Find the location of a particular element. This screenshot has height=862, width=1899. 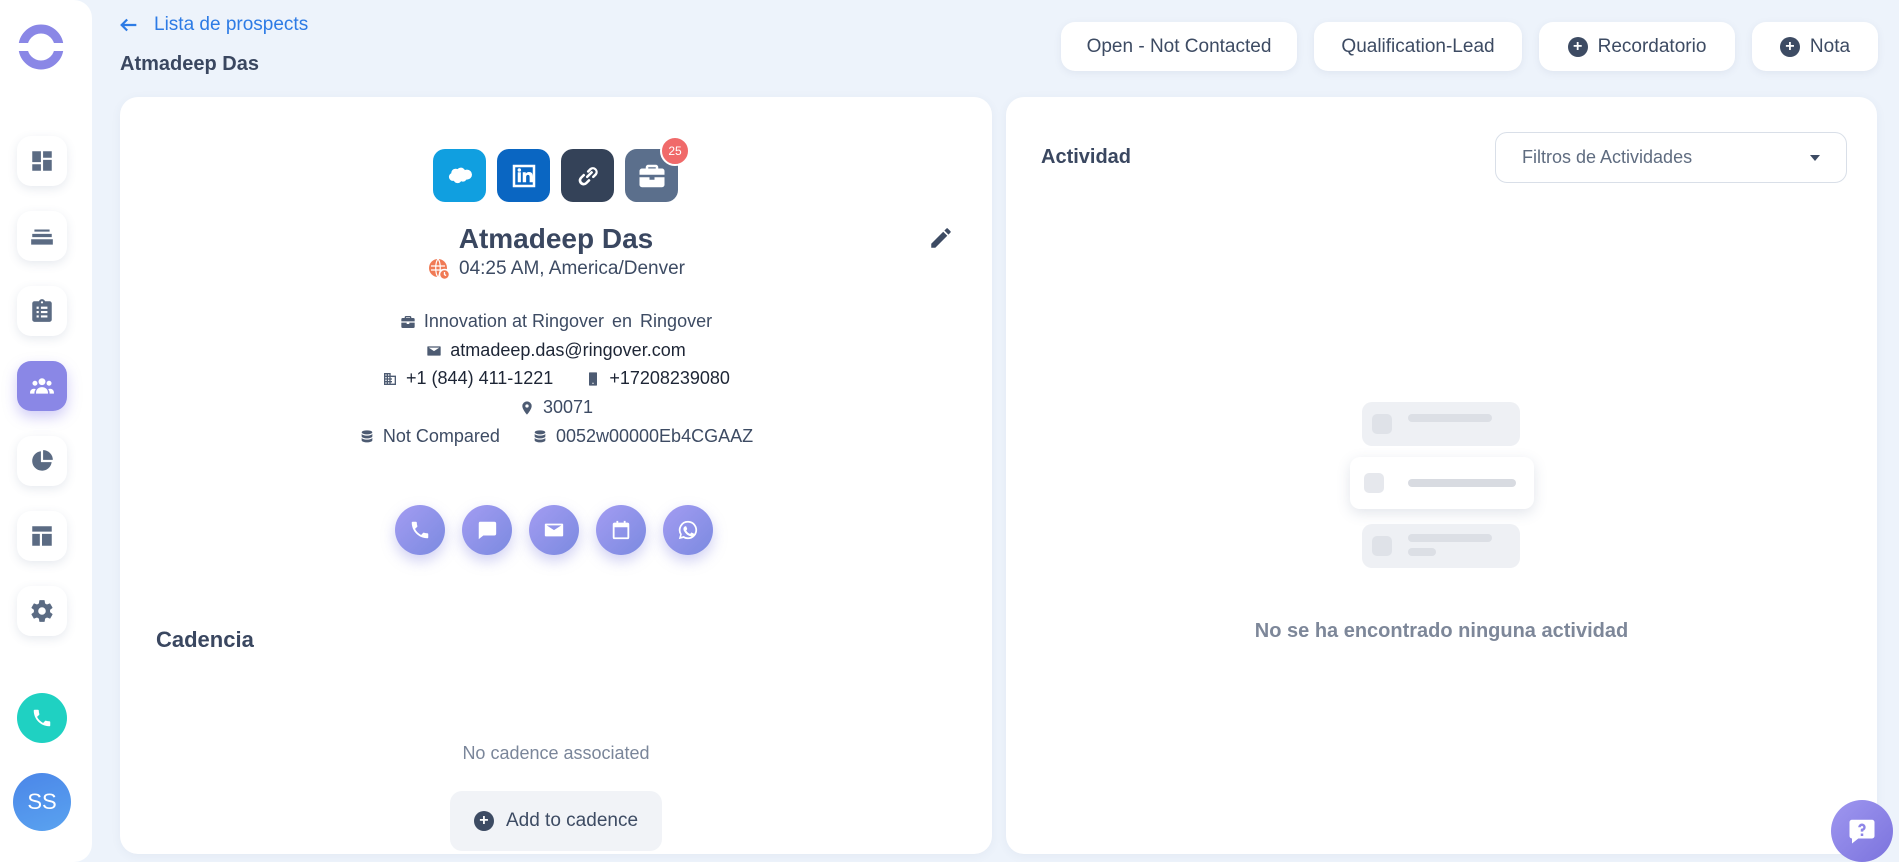

help-chat-button is located at coordinates (1862, 831).